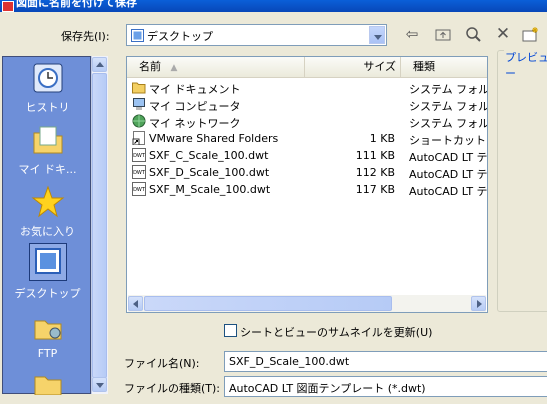  Describe the element at coordinates (531, 34) in the screenshot. I see `new-folder-icon` at that location.